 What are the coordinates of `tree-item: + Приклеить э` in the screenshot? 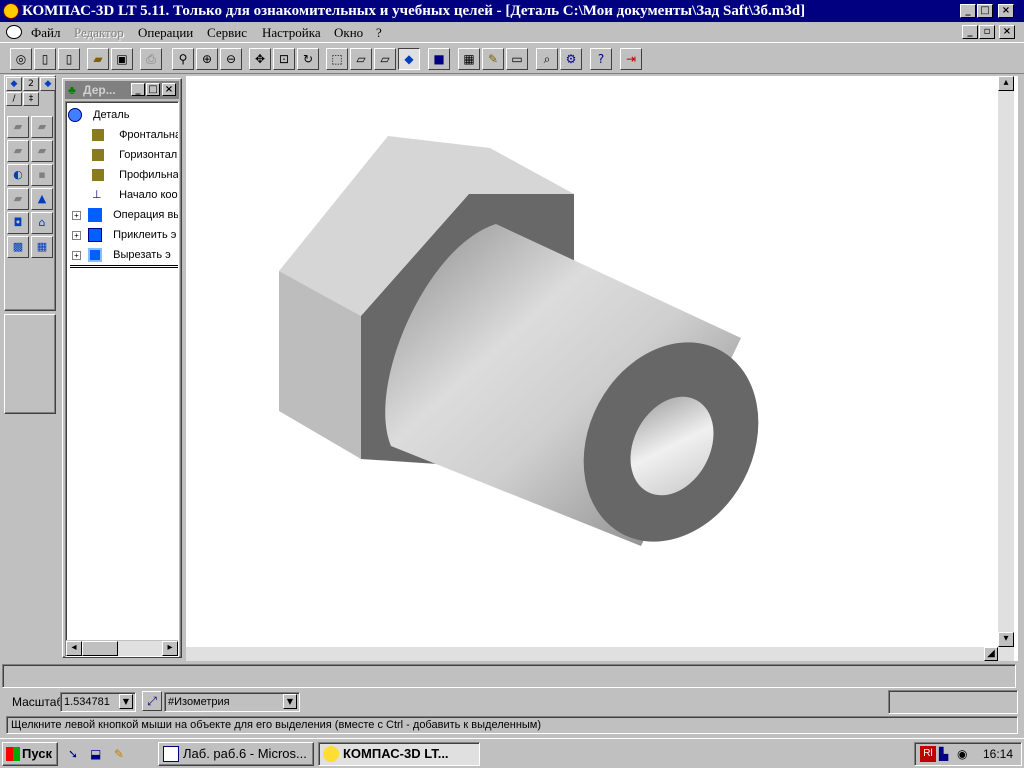 It's located at (124, 235).